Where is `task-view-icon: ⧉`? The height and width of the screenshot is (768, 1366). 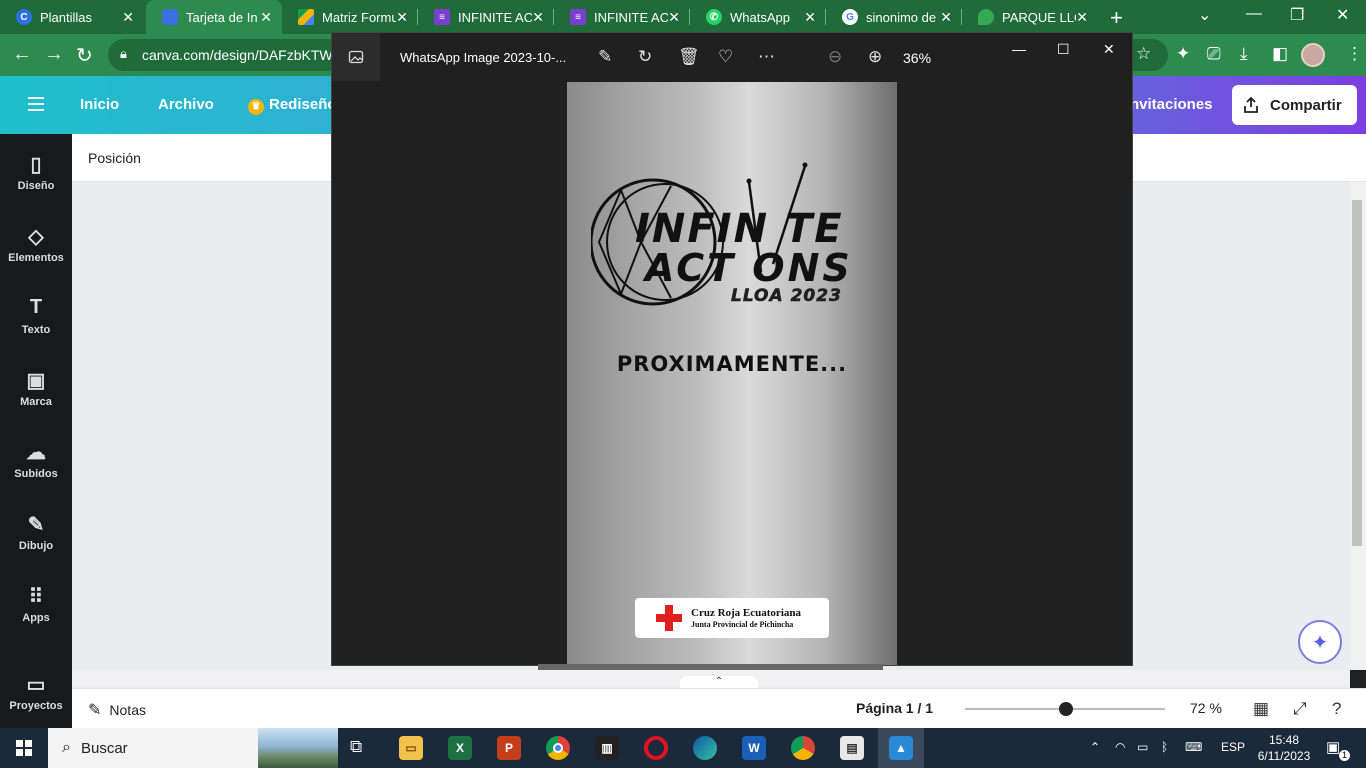 task-view-icon: ⧉ is located at coordinates (356, 747).